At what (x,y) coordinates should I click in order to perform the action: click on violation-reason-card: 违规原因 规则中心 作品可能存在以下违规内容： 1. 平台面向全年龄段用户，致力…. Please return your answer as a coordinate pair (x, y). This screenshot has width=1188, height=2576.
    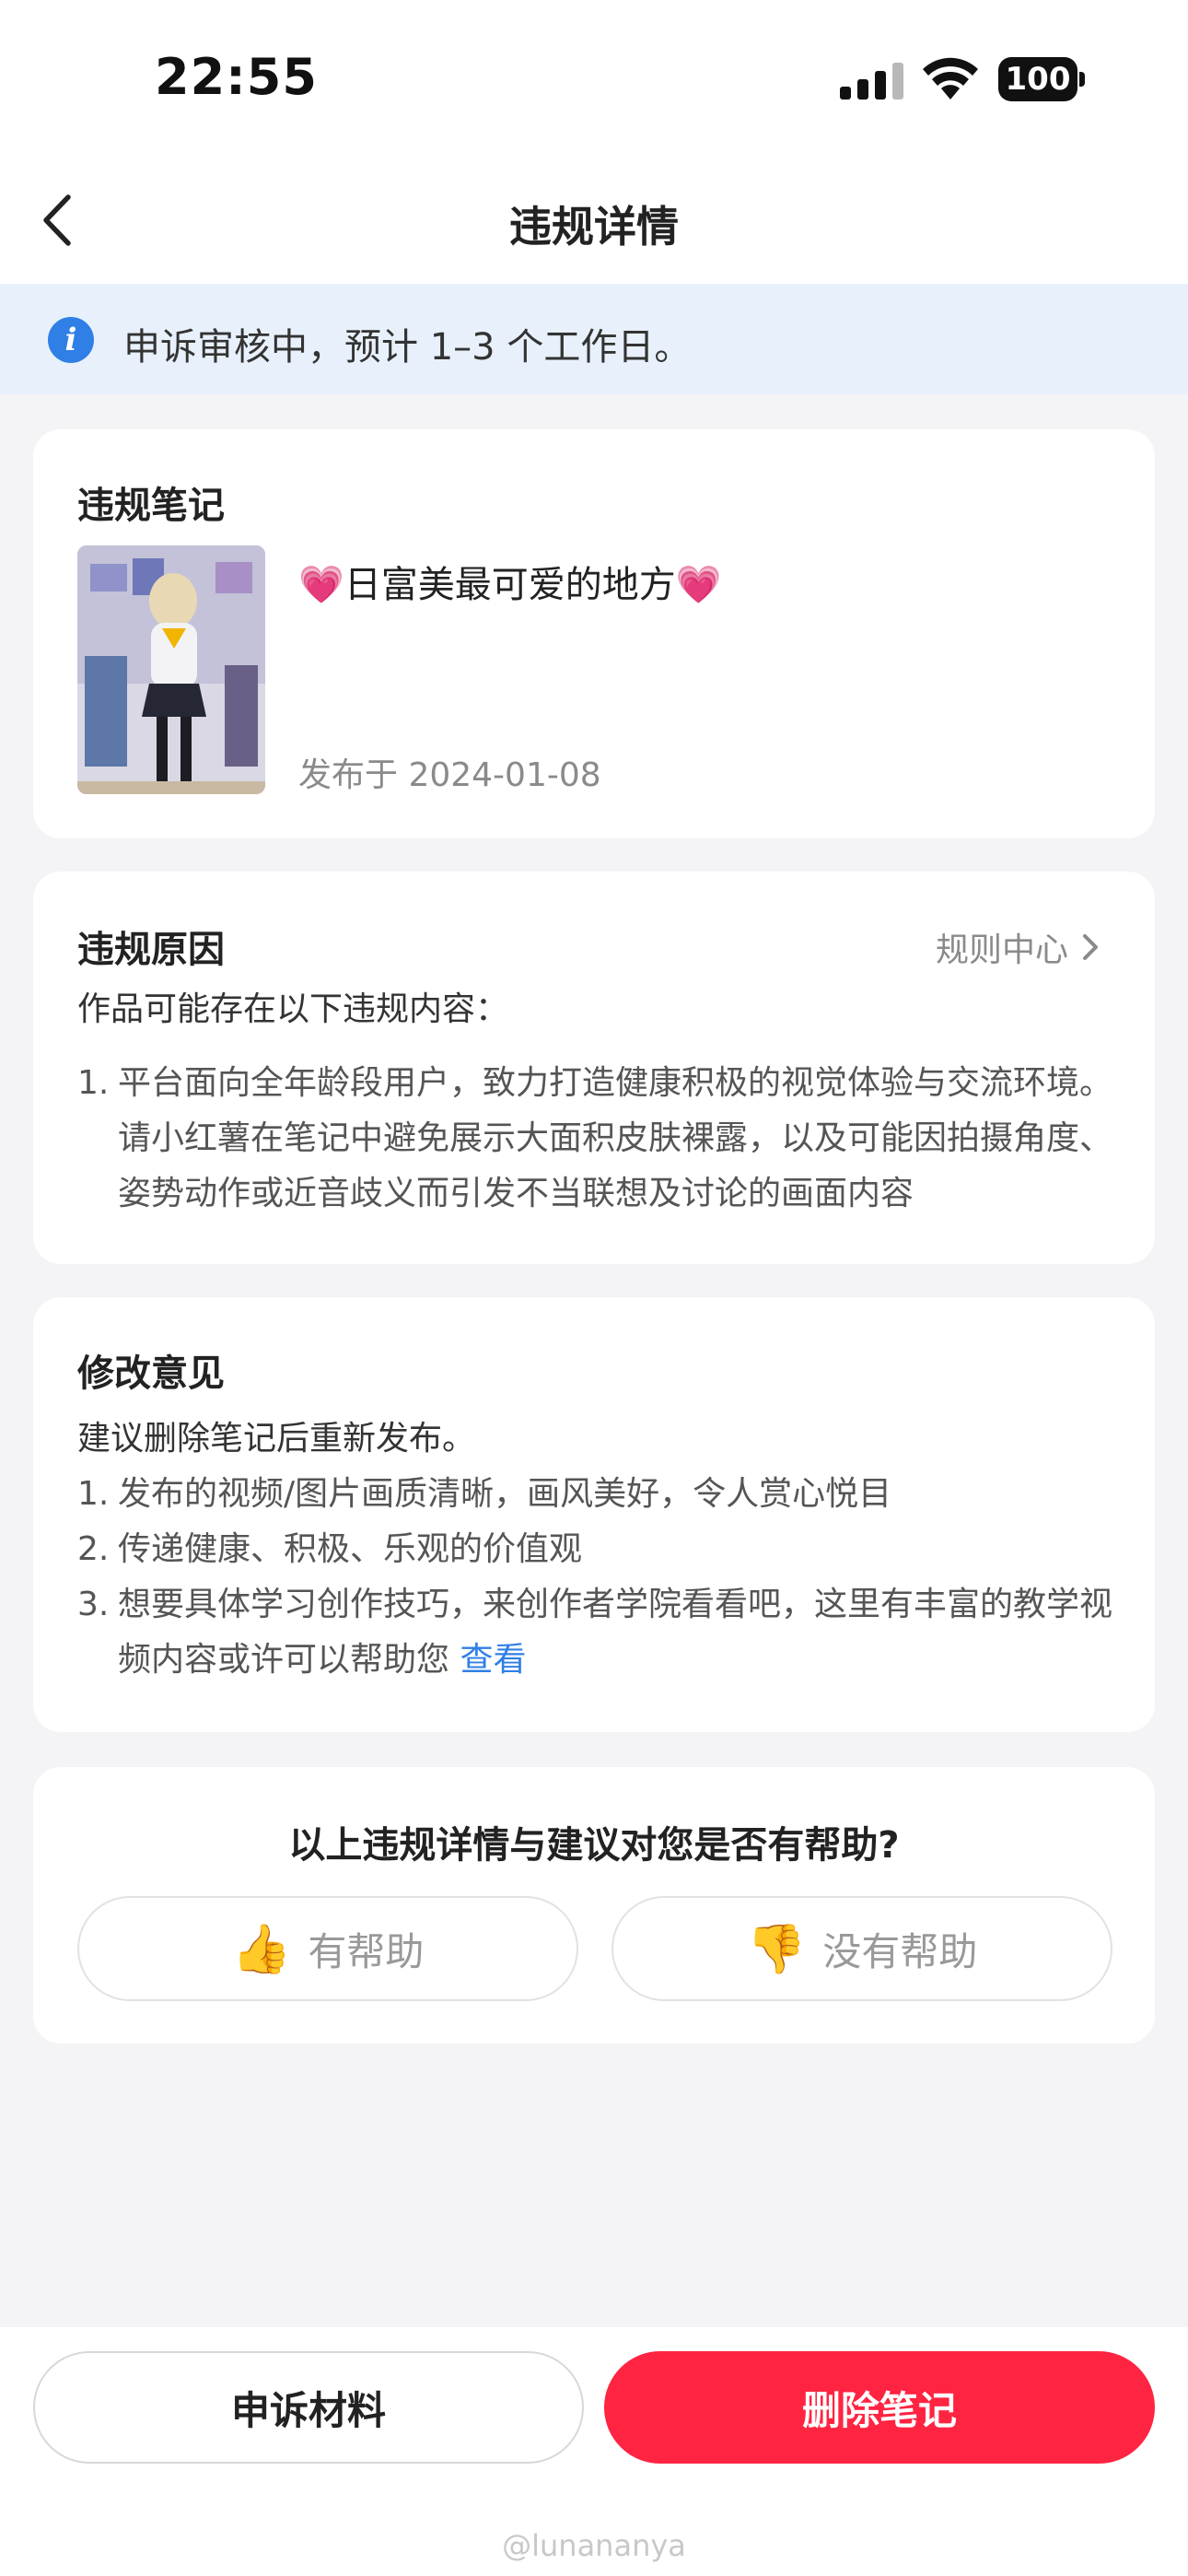
    Looking at the image, I should click on (594, 1068).